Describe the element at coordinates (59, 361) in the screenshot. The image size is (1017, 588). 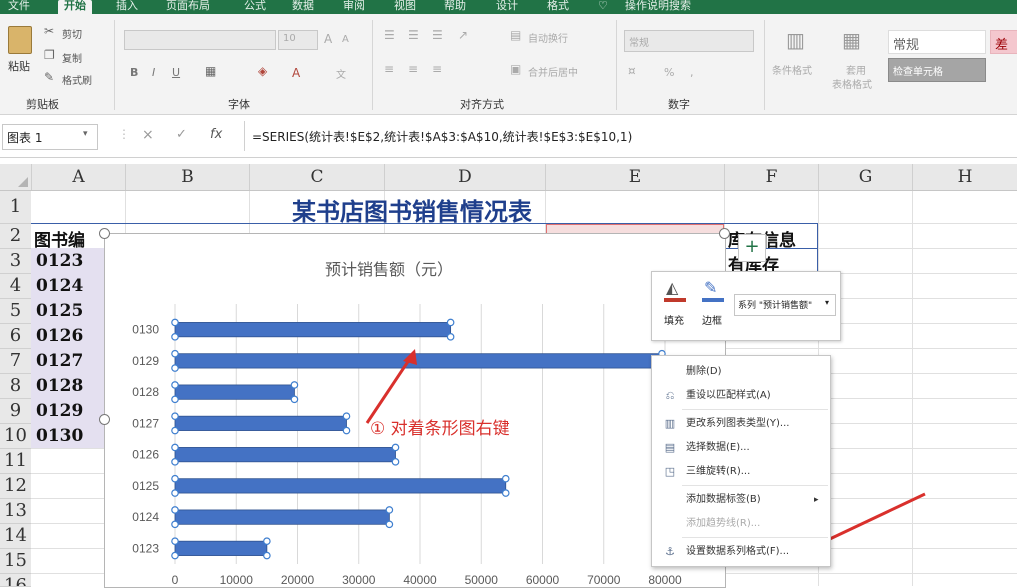
I see `cell-book-id: 0127` at that location.